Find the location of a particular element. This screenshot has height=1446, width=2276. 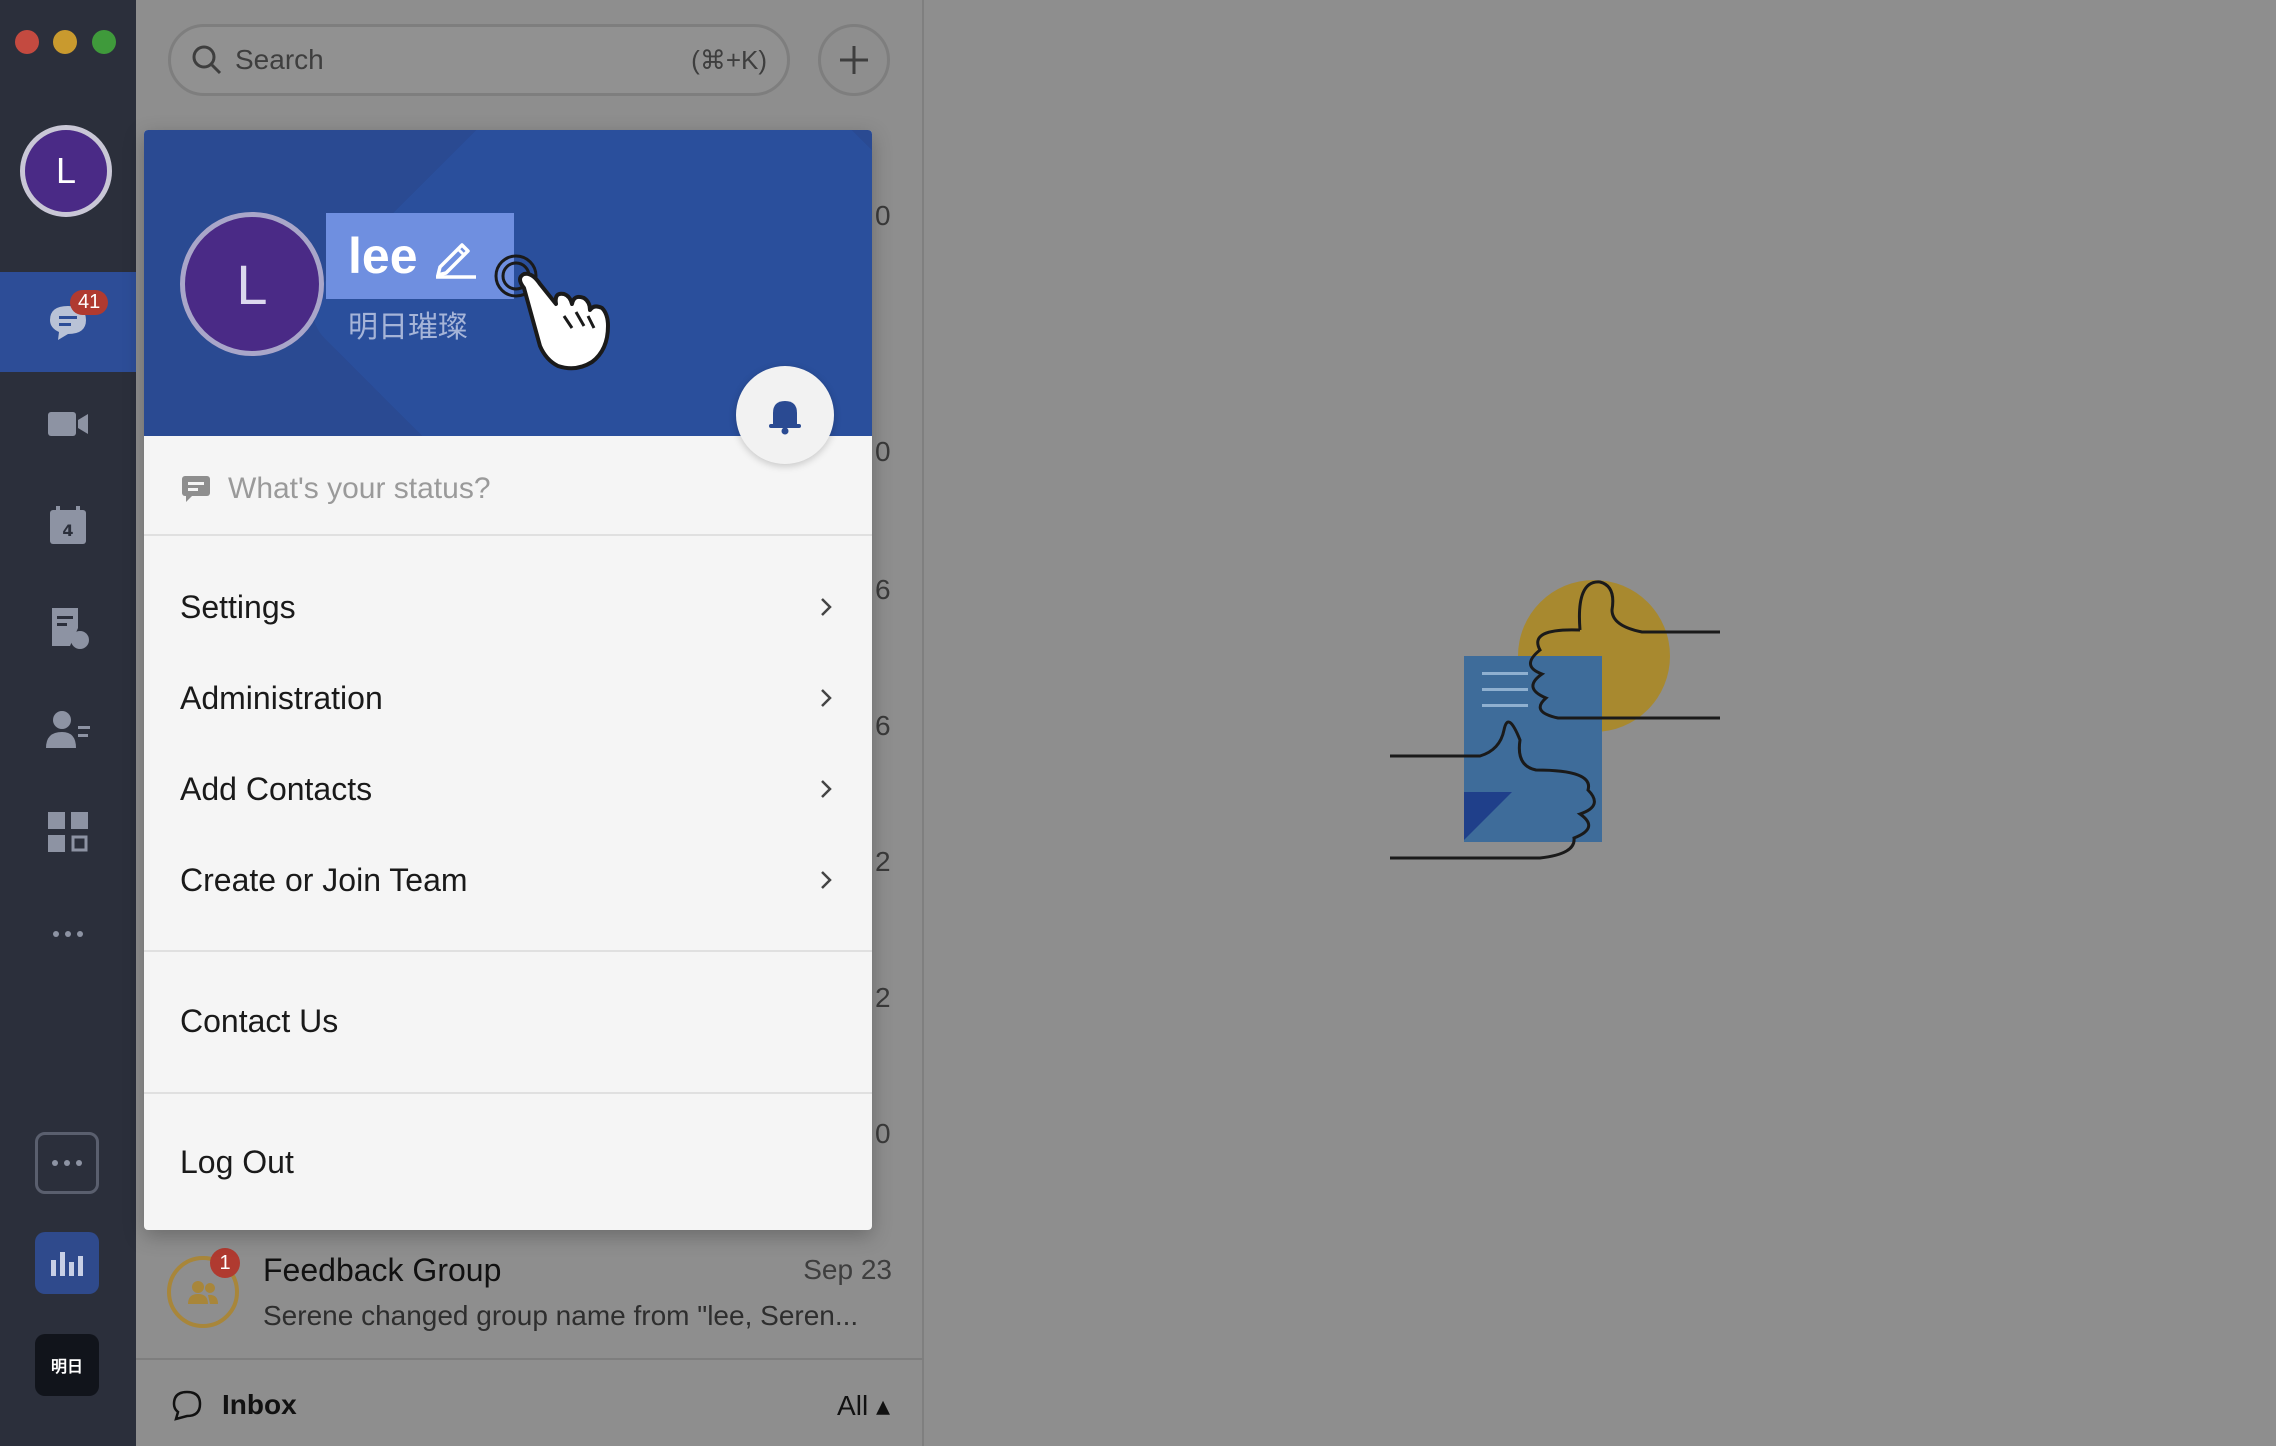

rail-item-calendar: 4 is located at coordinates (68, 526).